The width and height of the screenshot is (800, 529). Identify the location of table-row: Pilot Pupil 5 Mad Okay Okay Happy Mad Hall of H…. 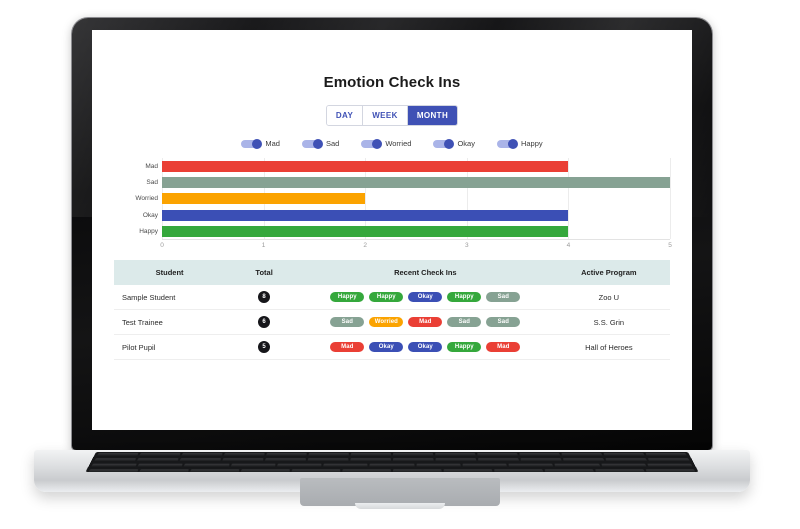
(392, 347).